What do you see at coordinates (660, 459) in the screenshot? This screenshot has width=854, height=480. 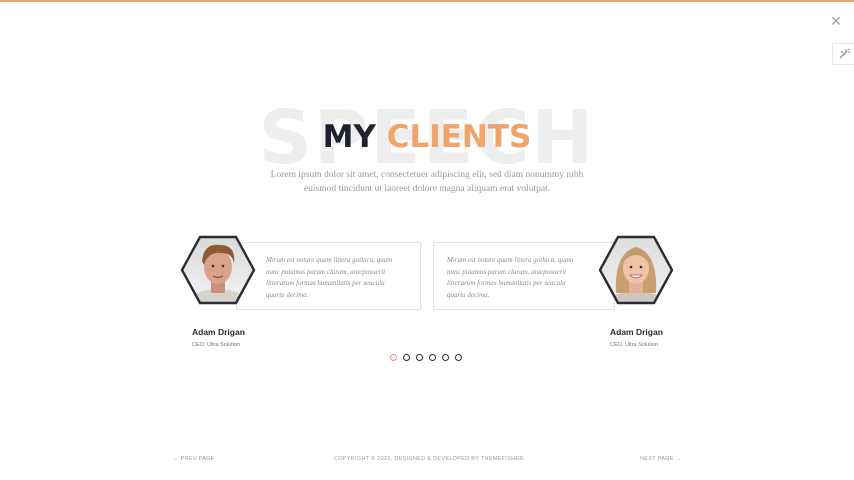 I see `next-page-link: NEXT PAGE →` at bounding box center [660, 459].